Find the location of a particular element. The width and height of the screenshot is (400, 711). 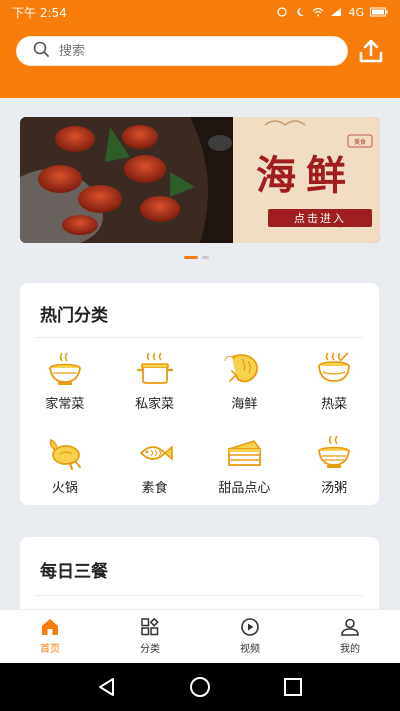

category-label: 汤粥 is located at coordinates (334, 488).